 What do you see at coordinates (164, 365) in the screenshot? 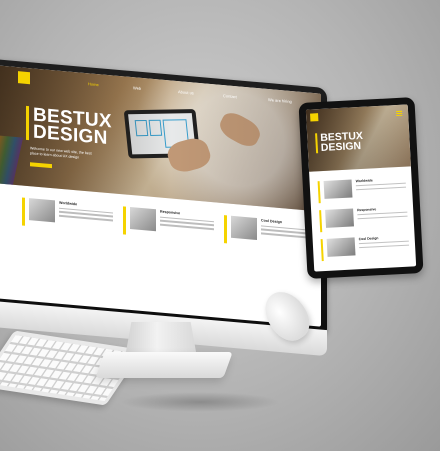
I see `monitor-stand-base` at bounding box center [164, 365].